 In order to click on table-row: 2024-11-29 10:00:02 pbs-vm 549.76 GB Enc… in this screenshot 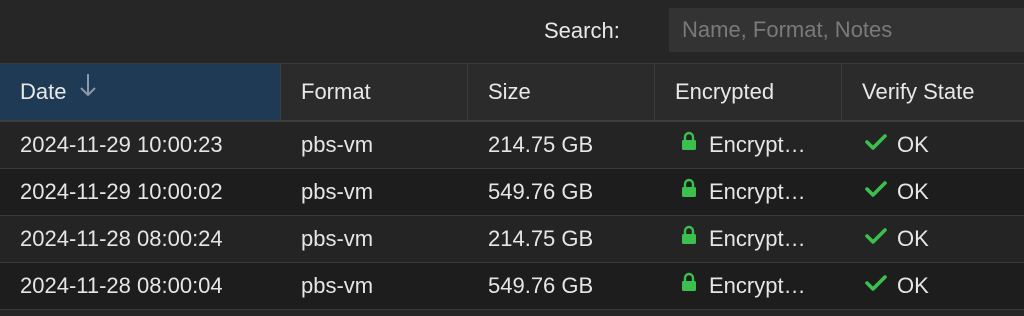, I will do `click(512, 192)`.